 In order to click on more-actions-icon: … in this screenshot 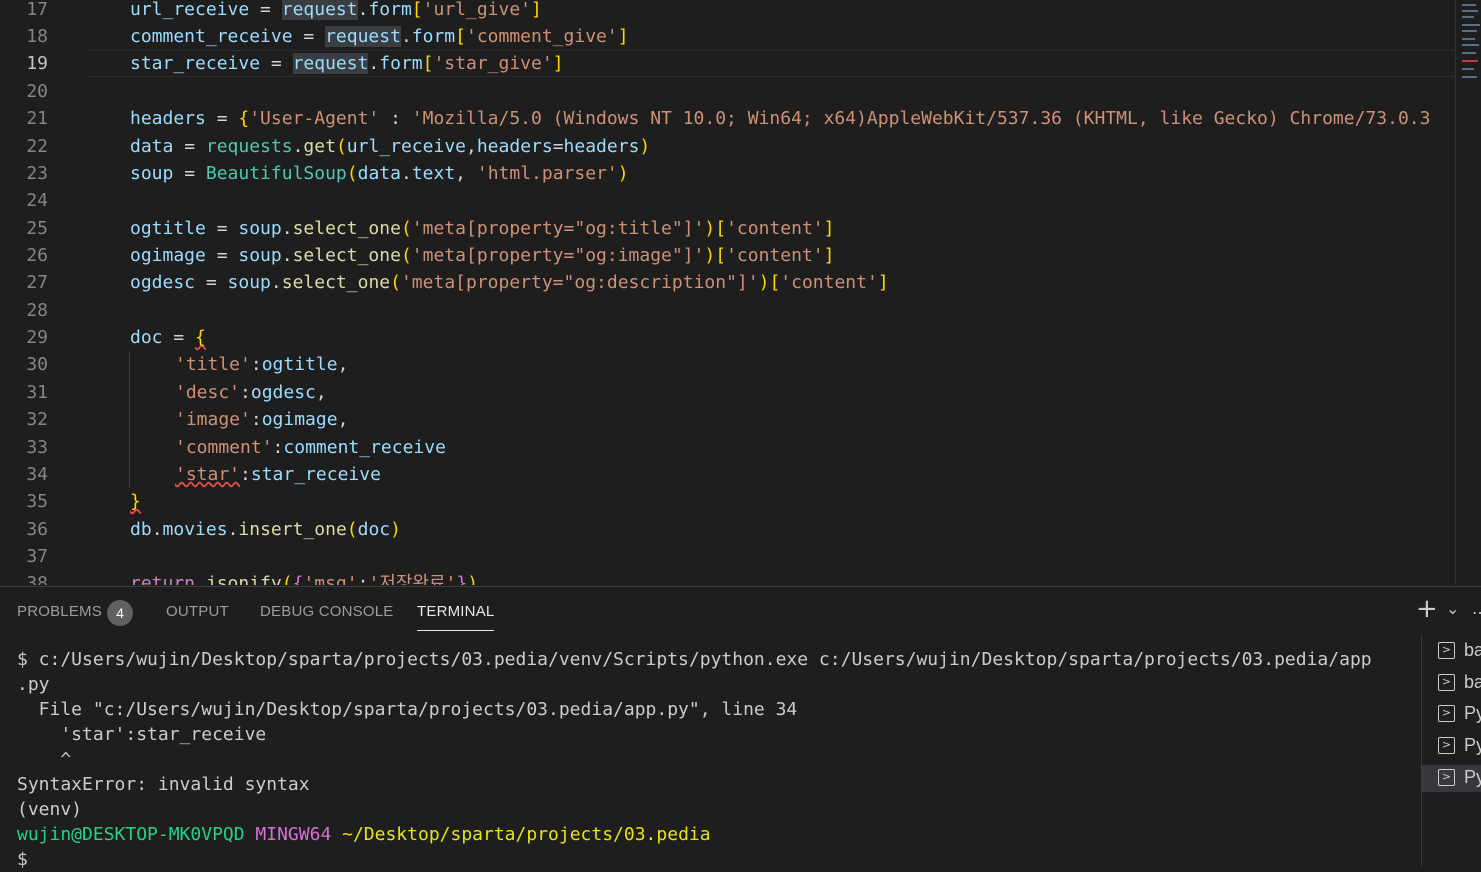, I will do `click(1476, 608)`.